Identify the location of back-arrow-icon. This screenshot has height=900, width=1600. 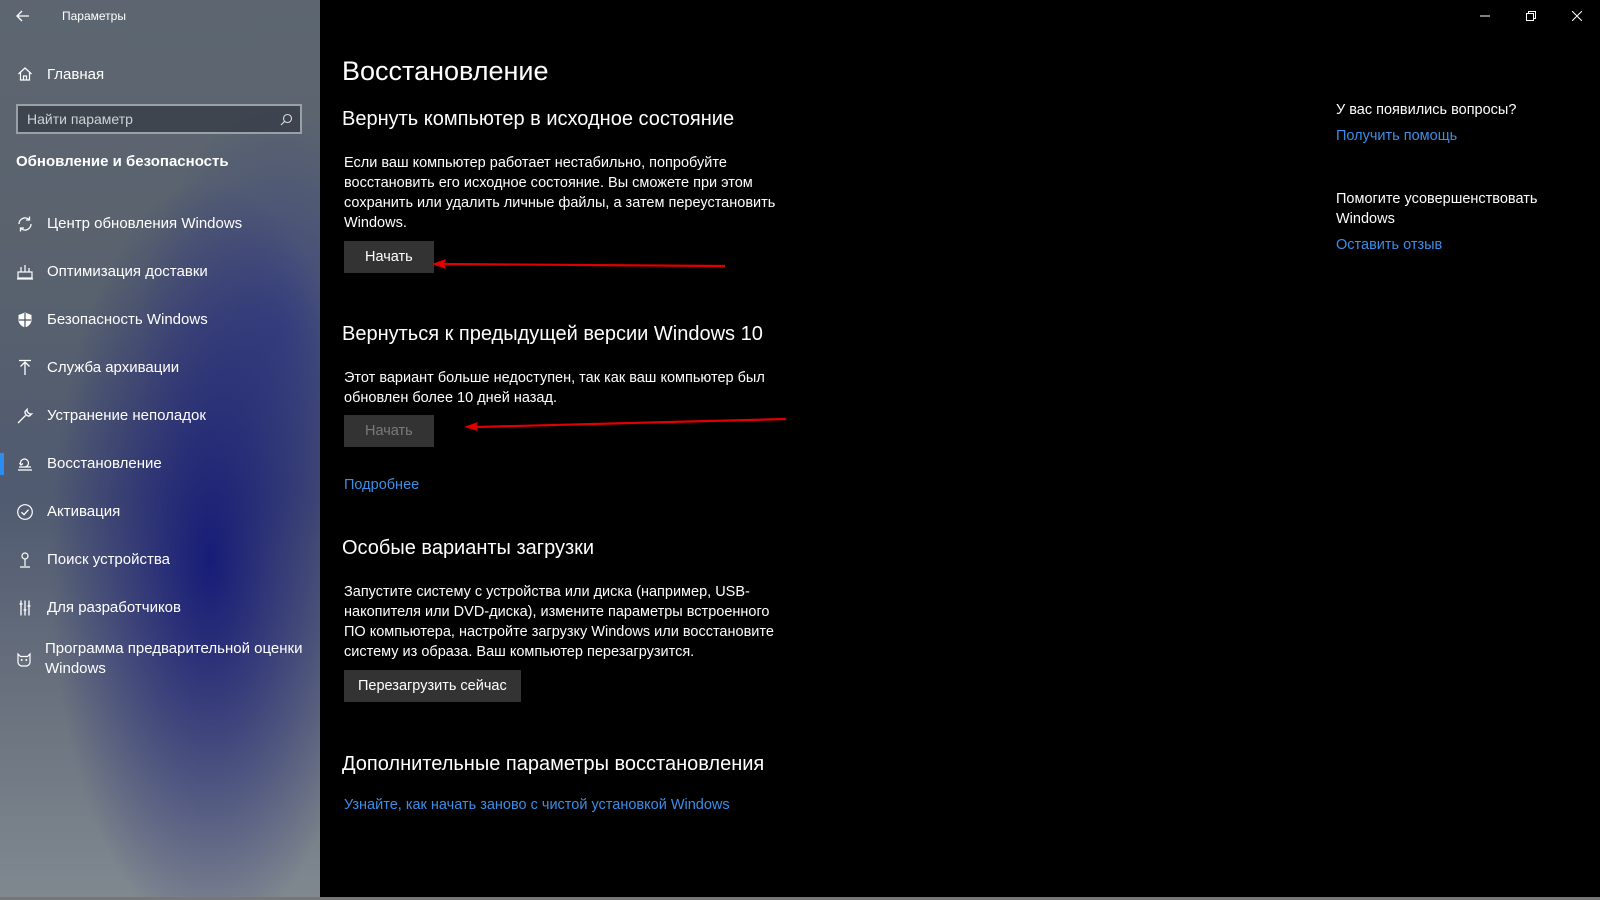
(22, 16).